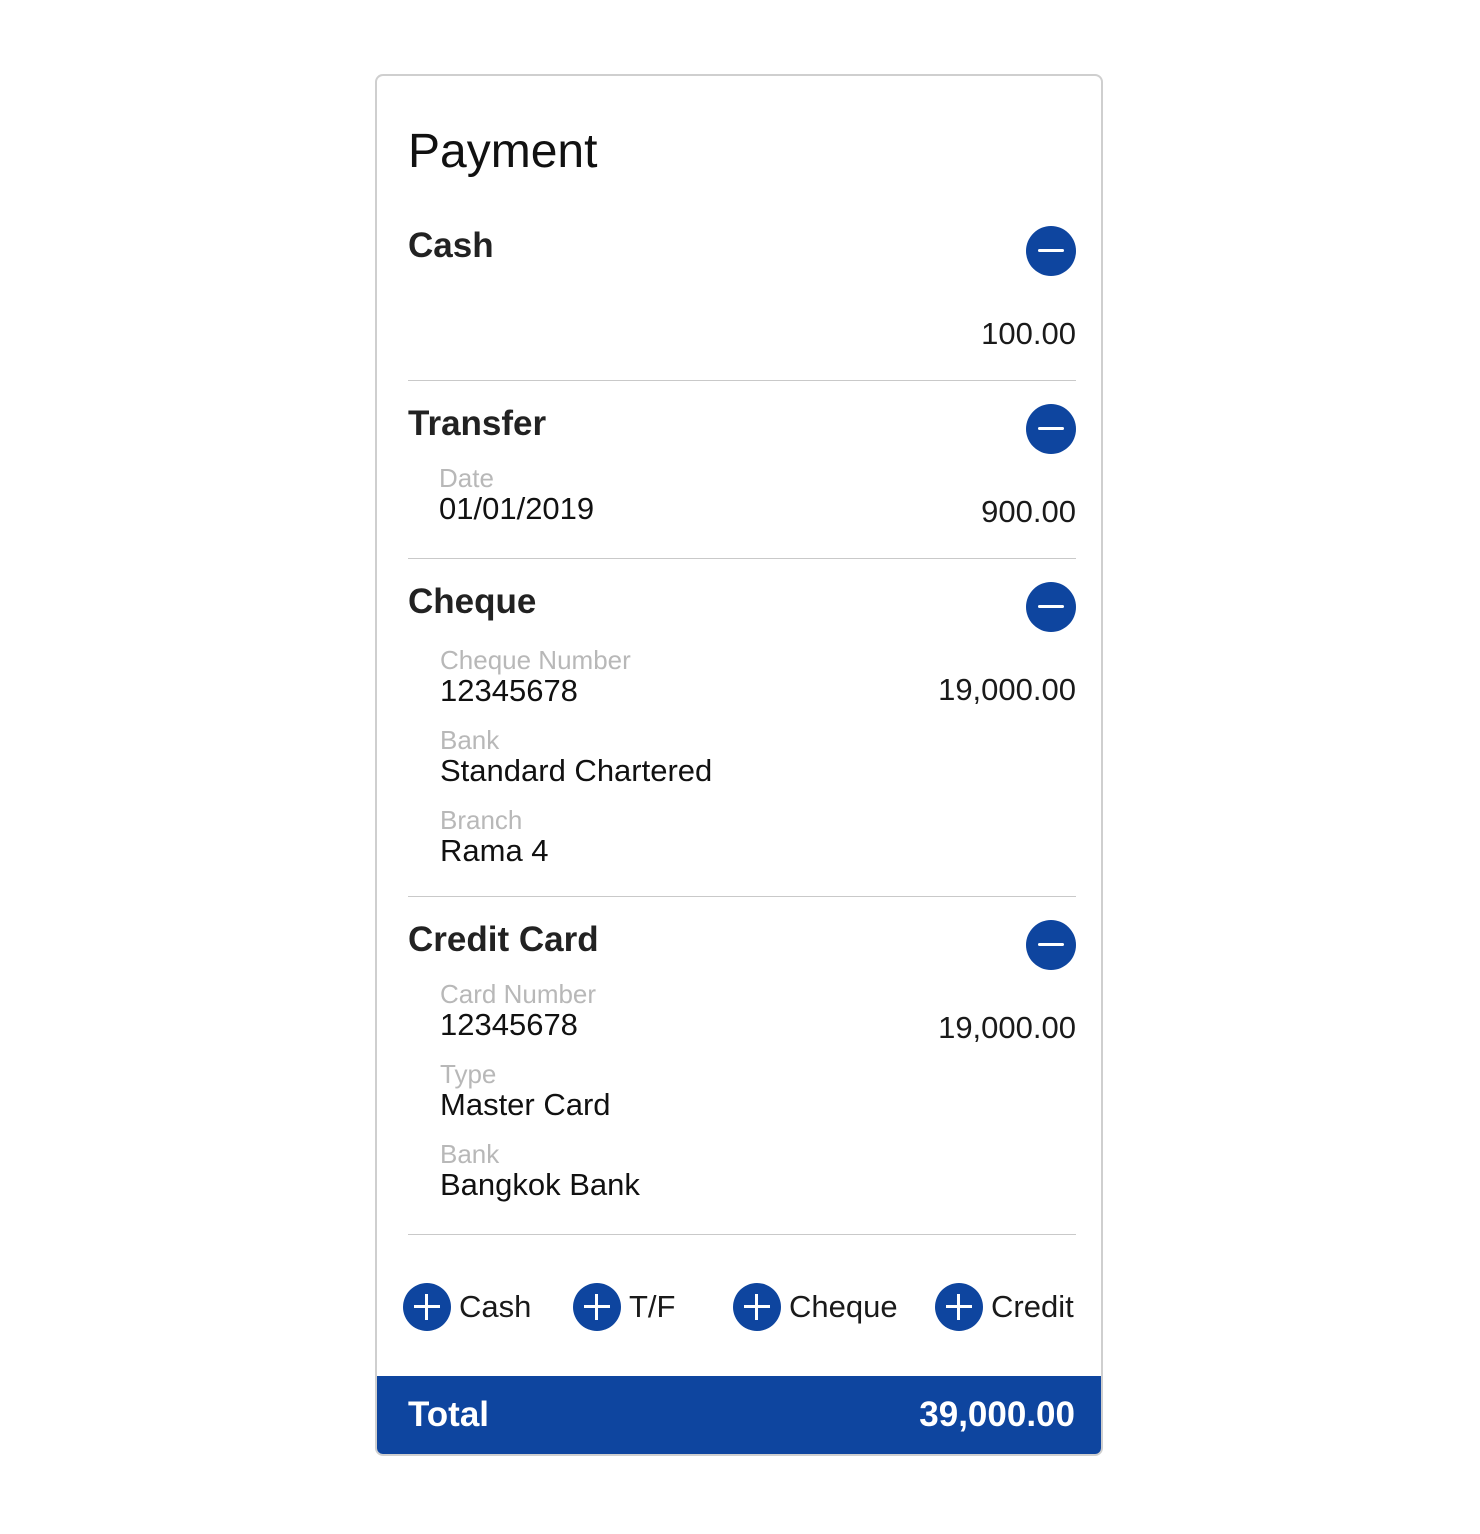 Image resolution: width=1480 pixels, height=1534 pixels. I want to click on card-number-value: 12345678, so click(509, 1024).